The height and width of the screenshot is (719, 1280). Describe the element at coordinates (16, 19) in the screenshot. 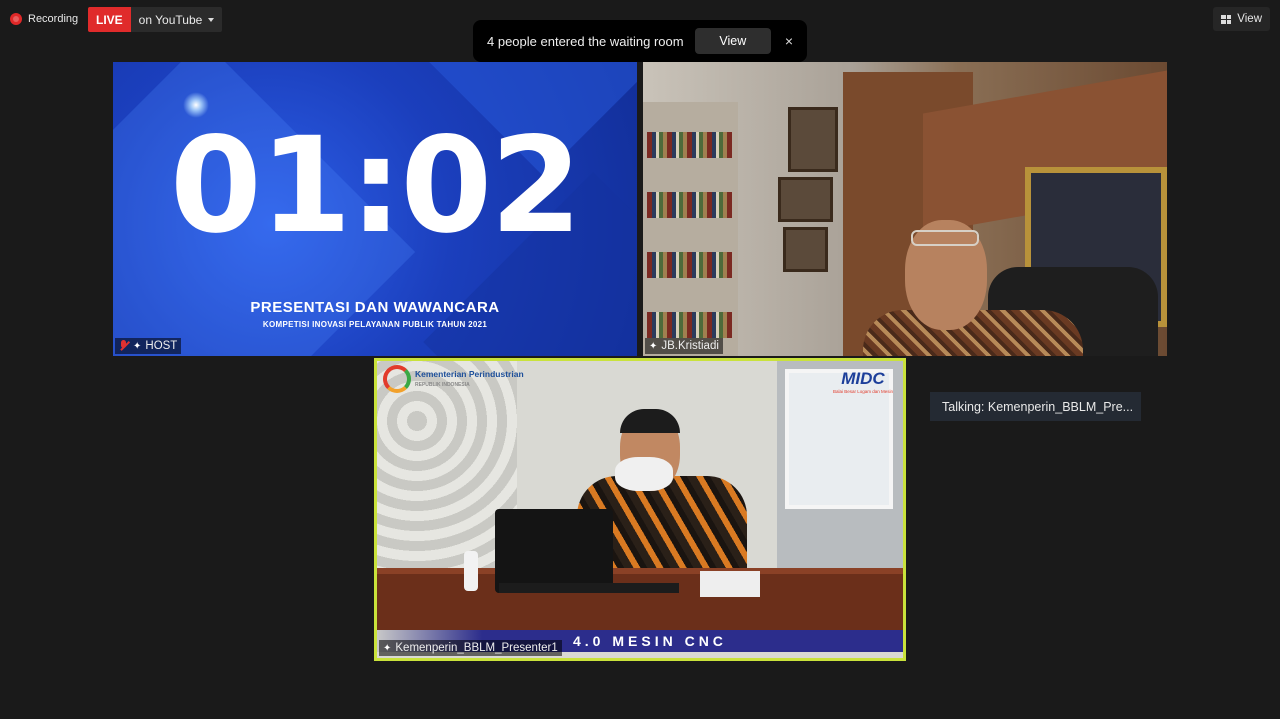

I see `record-icon` at that location.